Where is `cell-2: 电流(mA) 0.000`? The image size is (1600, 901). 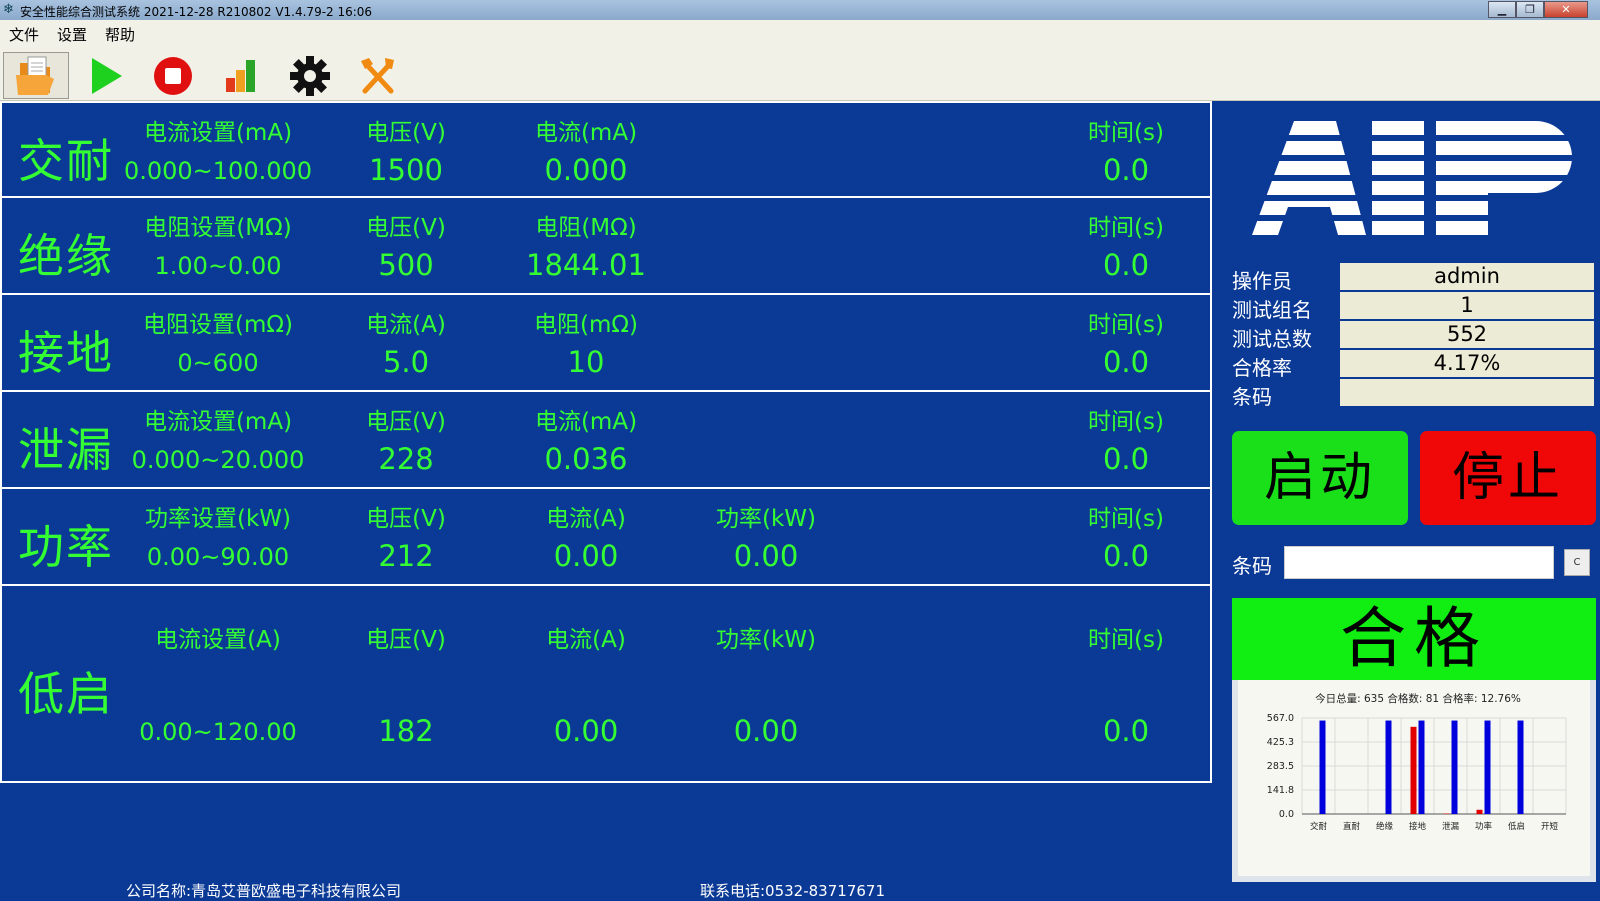 cell-2: 电流(mA) 0.000 is located at coordinates (586, 150).